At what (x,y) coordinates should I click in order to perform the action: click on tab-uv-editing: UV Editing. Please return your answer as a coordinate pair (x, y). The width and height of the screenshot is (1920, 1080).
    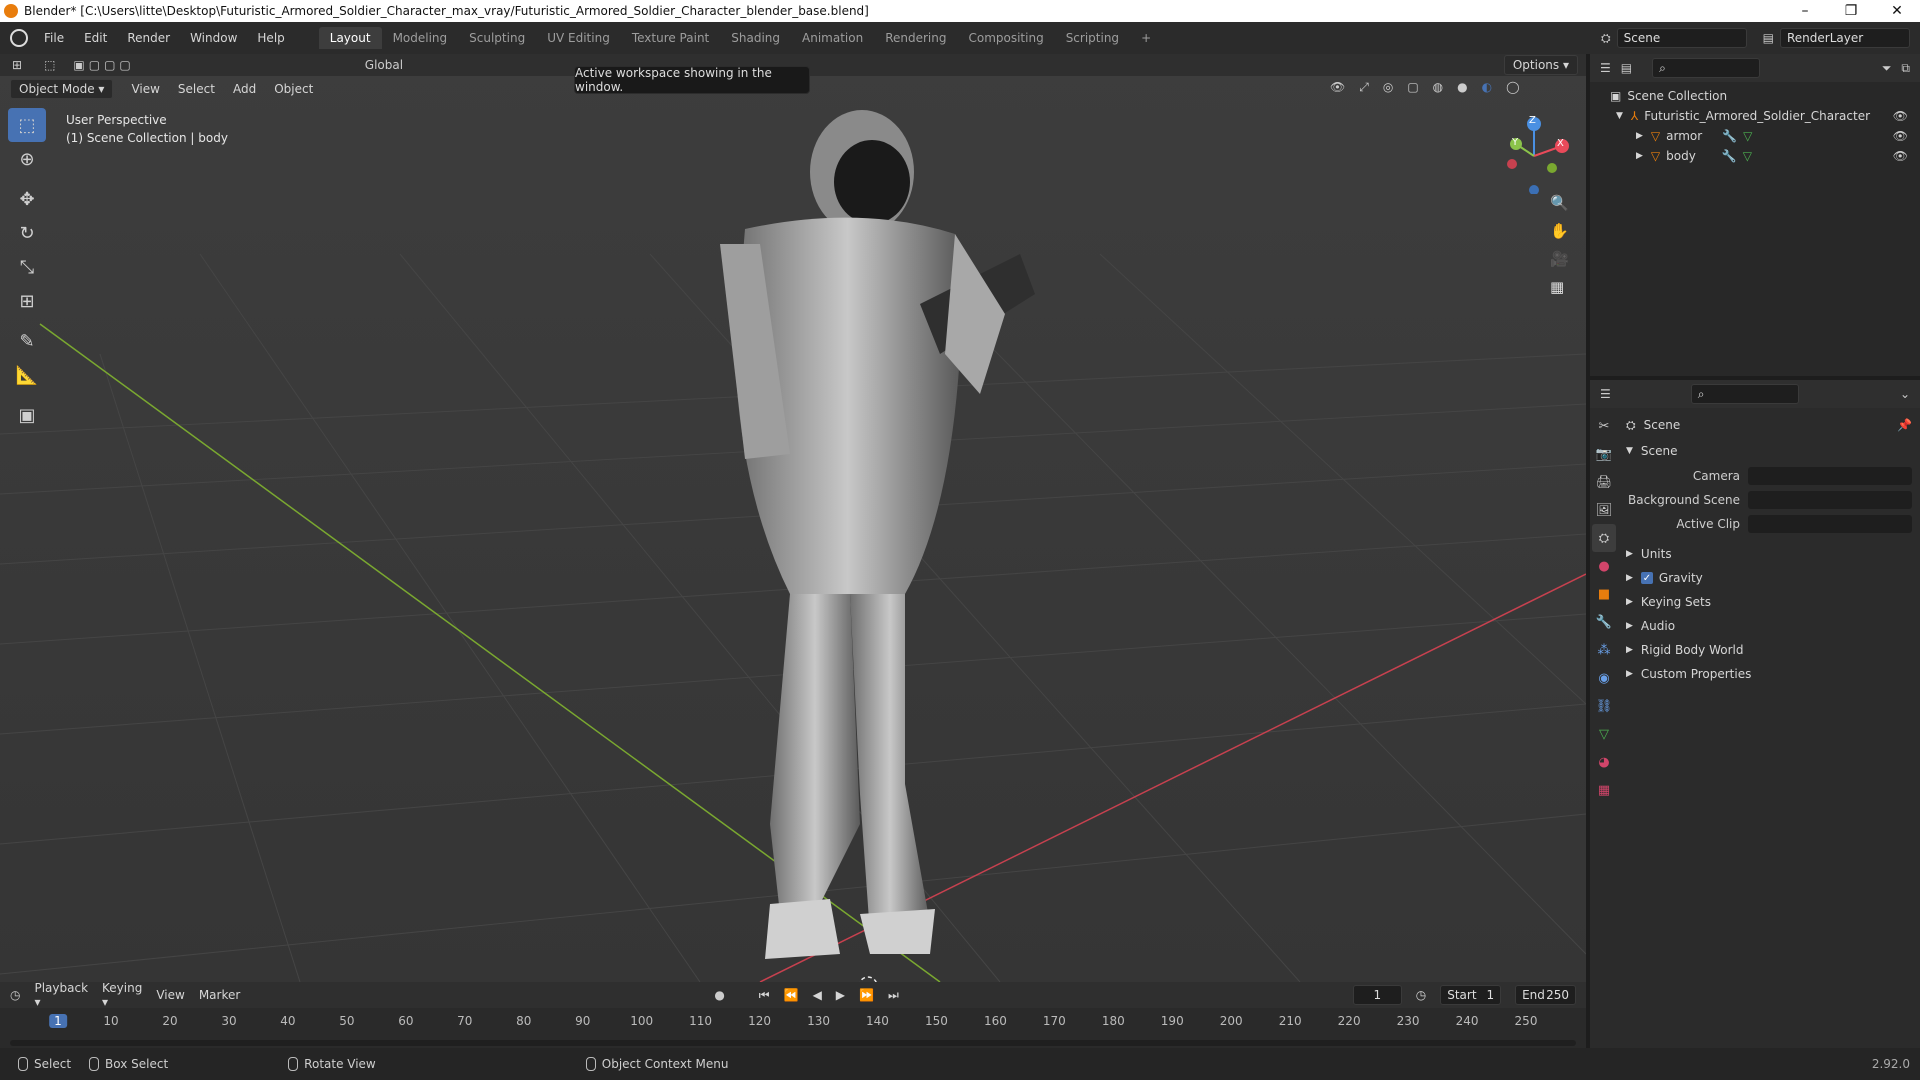
    Looking at the image, I should click on (578, 38).